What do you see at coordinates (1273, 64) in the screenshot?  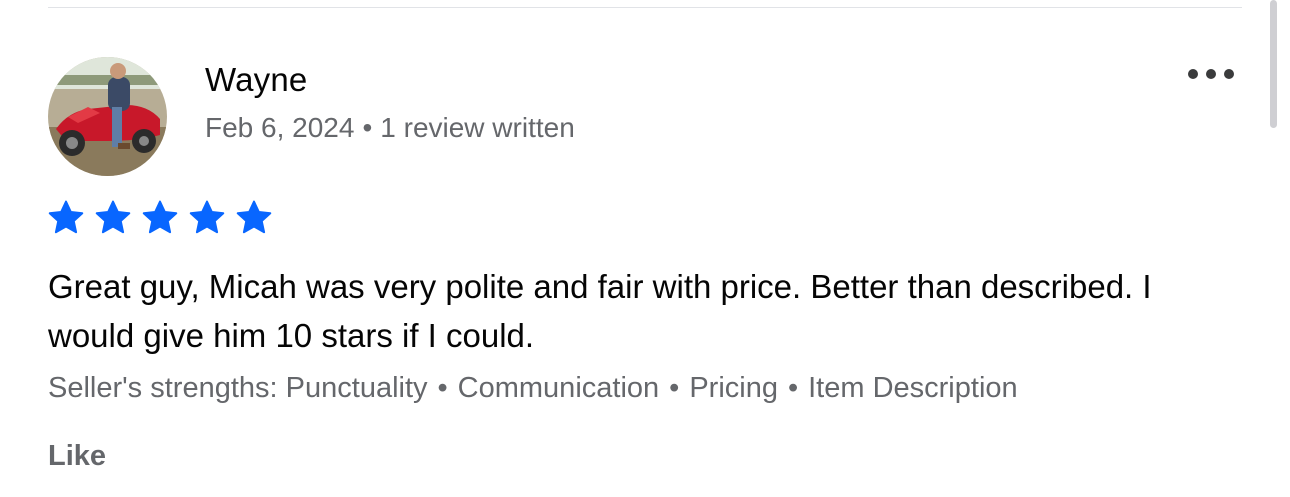 I see `scrollbar` at bounding box center [1273, 64].